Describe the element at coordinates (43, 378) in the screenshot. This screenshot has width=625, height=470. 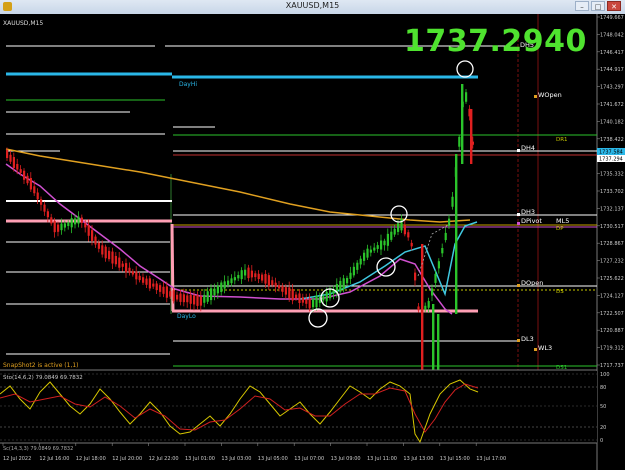
I see `stochastic-label: Sto(14,6,2) 79.0849 69.7832` at that location.